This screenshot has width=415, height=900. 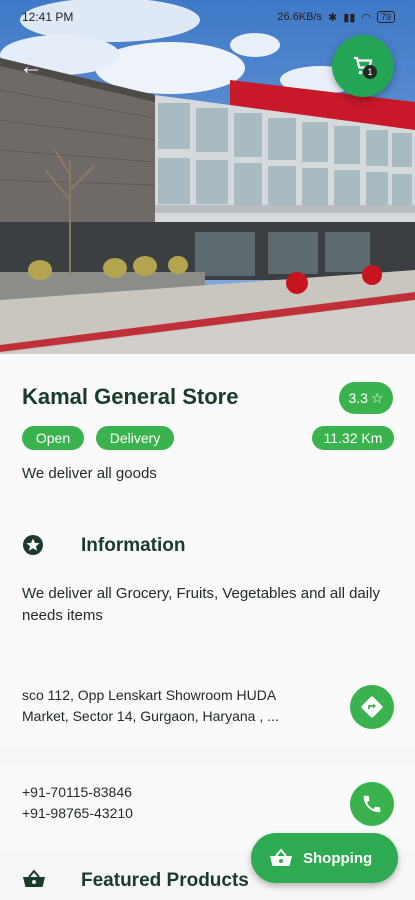 What do you see at coordinates (33, 545) in the screenshot?
I see `star-circle-icon` at bounding box center [33, 545].